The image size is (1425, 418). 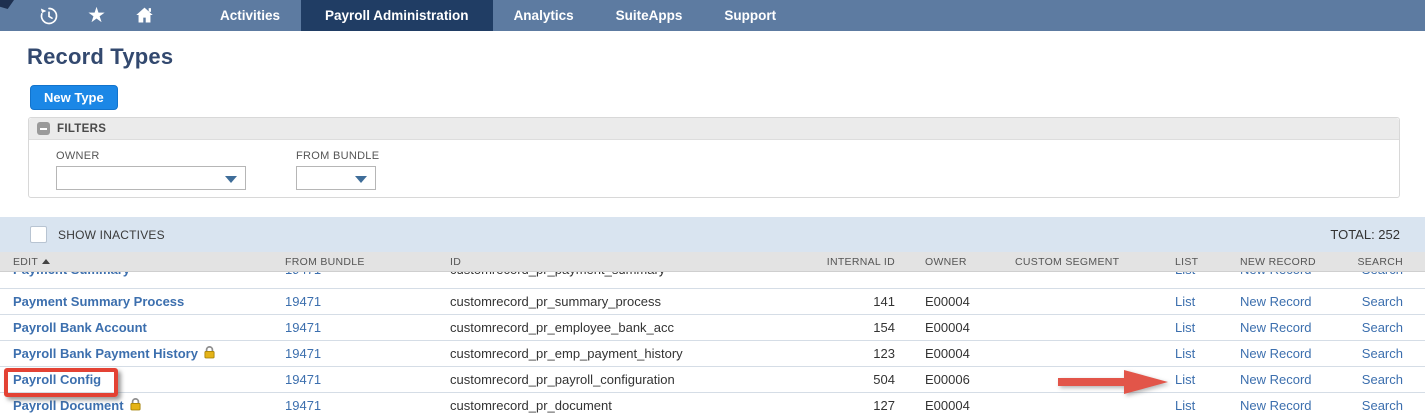 I want to click on column-header-search: SEARCH, so click(x=1377, y=262).